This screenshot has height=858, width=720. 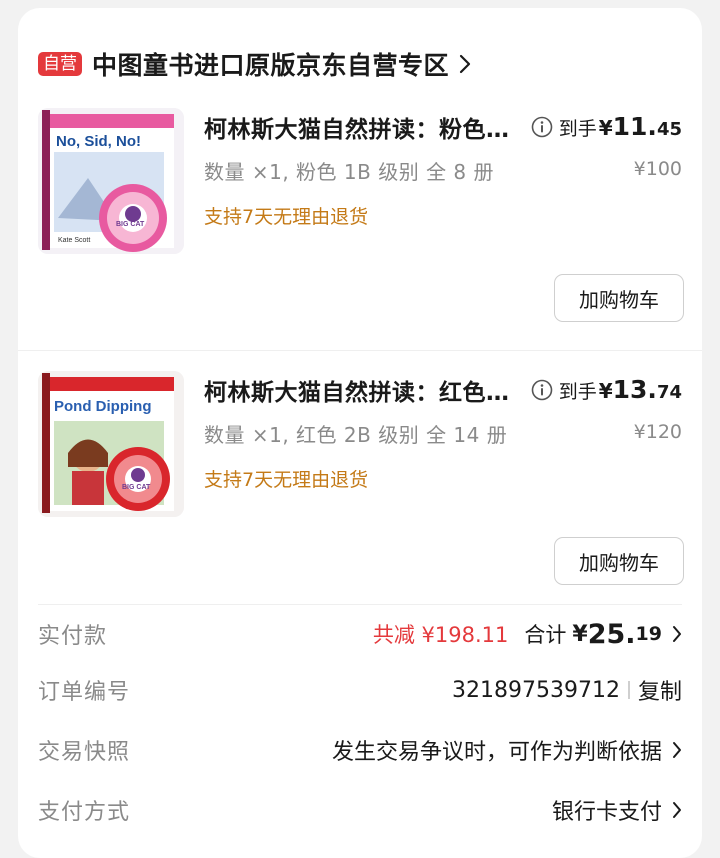 What do you see at coordinates (364, 390) in the screenshot?
I see `product-title: 柯林斯大猫自然拼读：红色2B级别` at bounding box center [364, 390].